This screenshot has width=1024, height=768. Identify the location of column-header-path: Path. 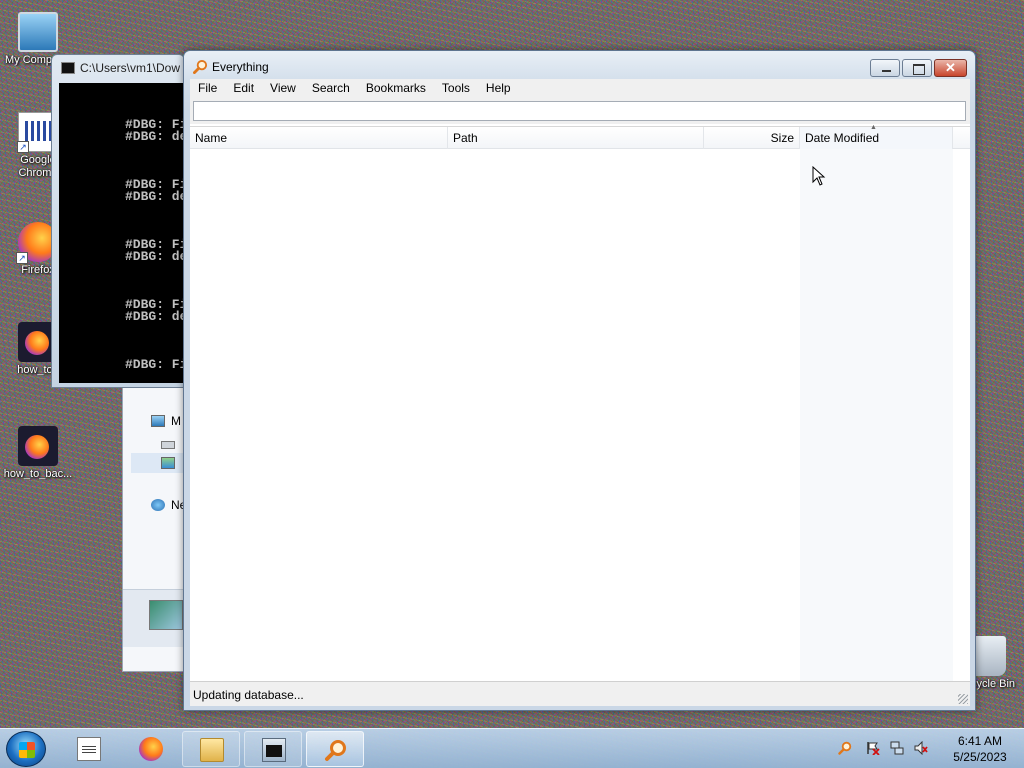
(576, 138).